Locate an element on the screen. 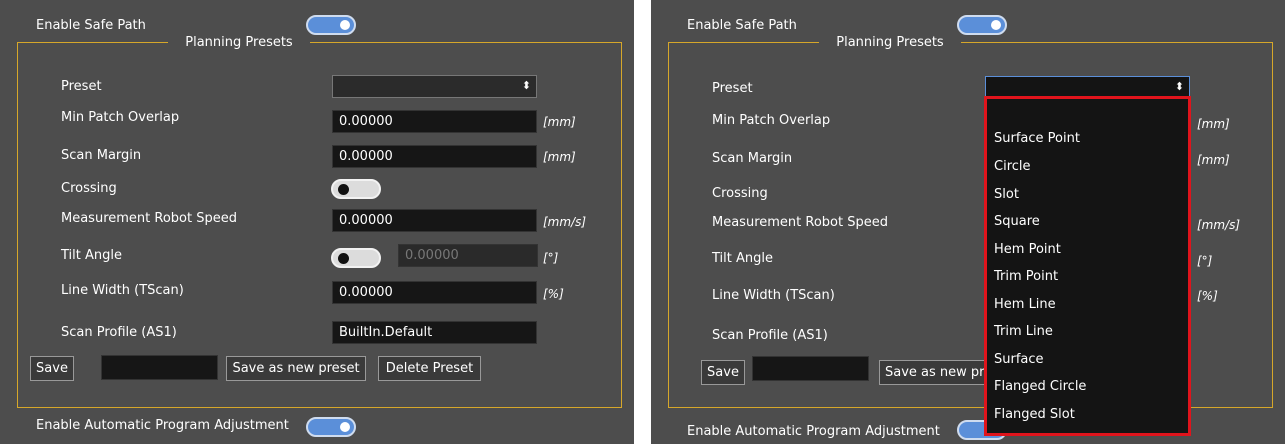 This screenshot has height=444, width=1285. preset-option: Surface is located at coordinates (1019, 359).